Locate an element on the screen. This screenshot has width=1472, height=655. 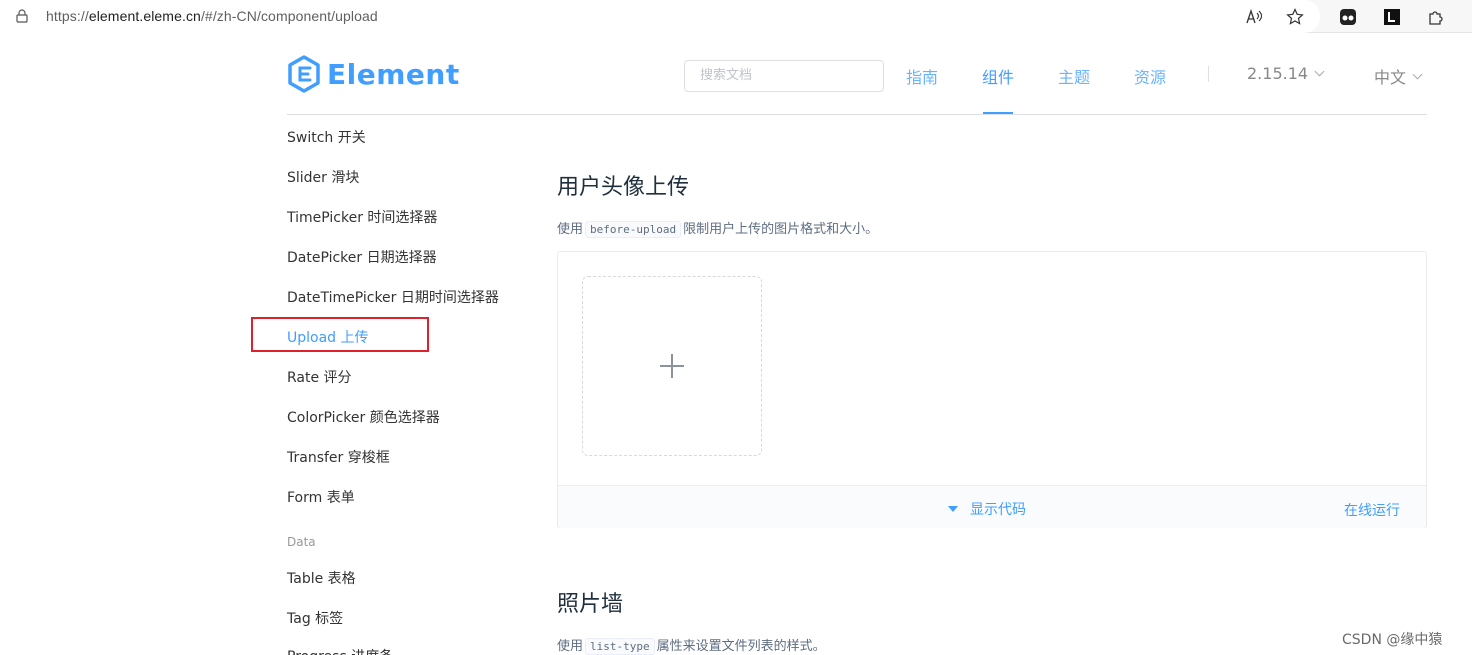
logo-text: Element is located at coordinates (393, 74).